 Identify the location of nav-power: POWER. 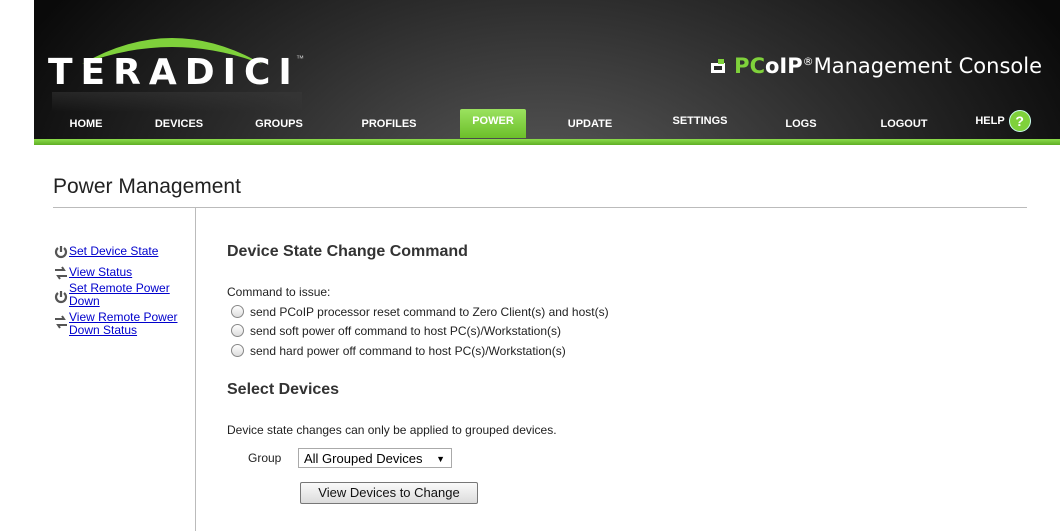
(493, 123).